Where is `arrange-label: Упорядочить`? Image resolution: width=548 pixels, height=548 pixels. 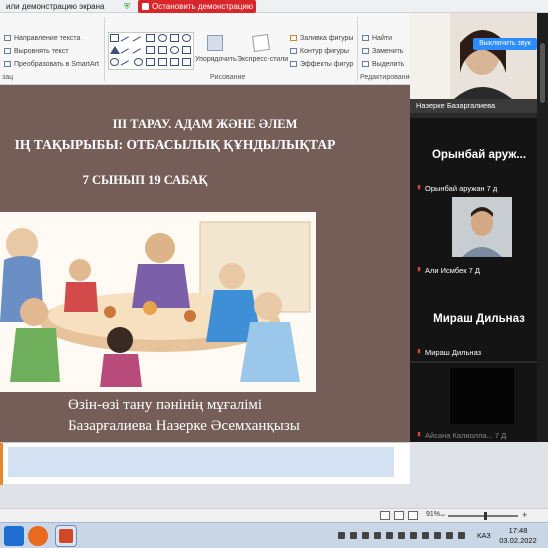
arrange-label: Упорядочить is located at coordinates (216, 59).